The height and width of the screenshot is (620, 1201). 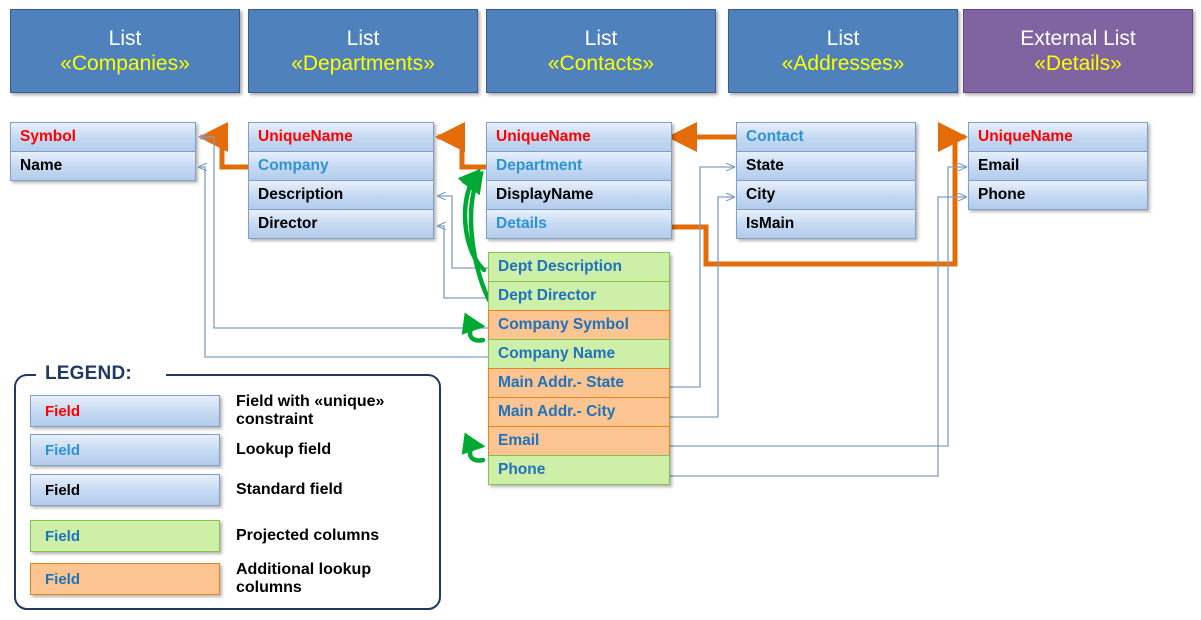 What do you see at coordinates (125, 579) in the screenshot?
I see `legend-swatch-additional: Field` at bounding box center [125, 579].